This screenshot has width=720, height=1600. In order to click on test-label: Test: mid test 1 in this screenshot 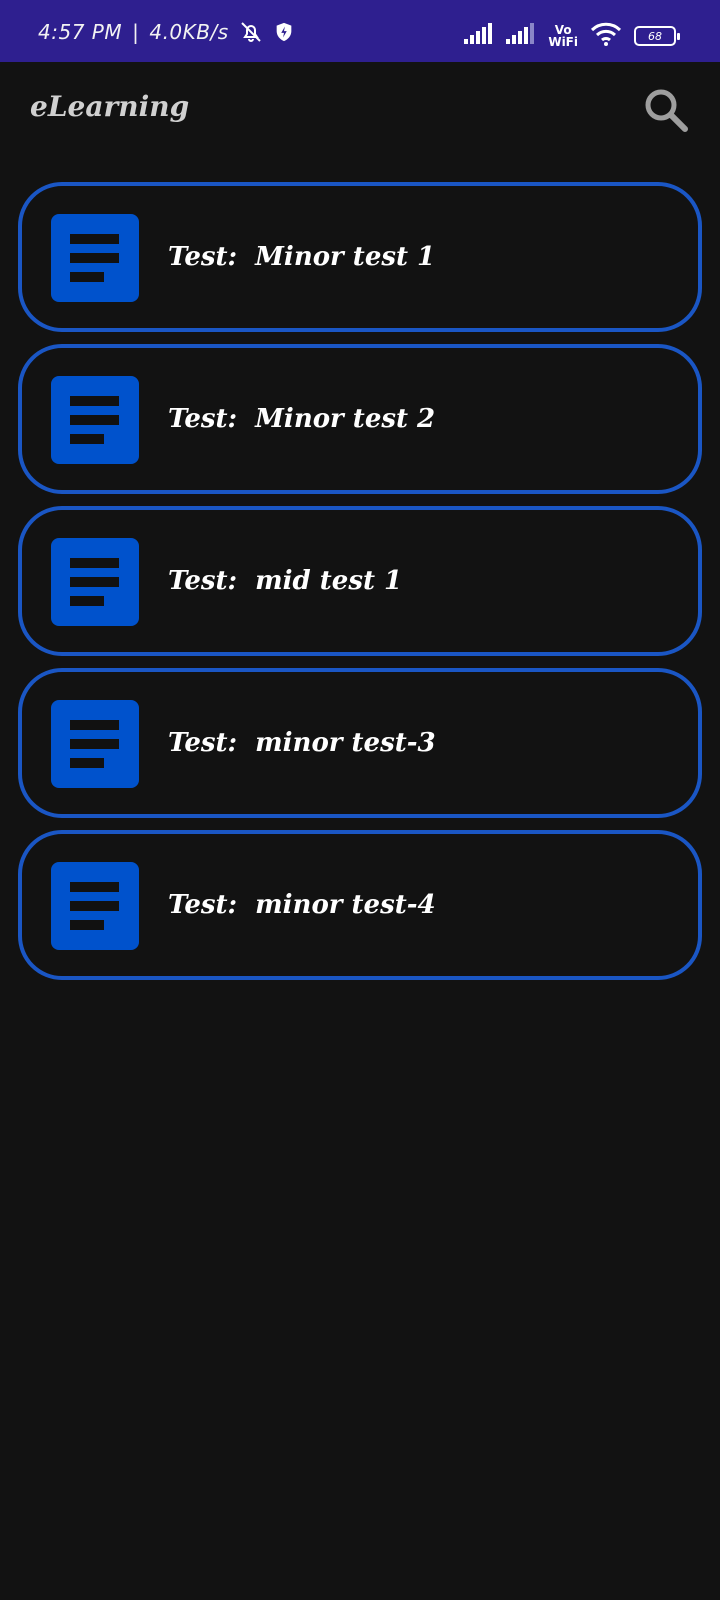, I will do `click(285, 581)`.